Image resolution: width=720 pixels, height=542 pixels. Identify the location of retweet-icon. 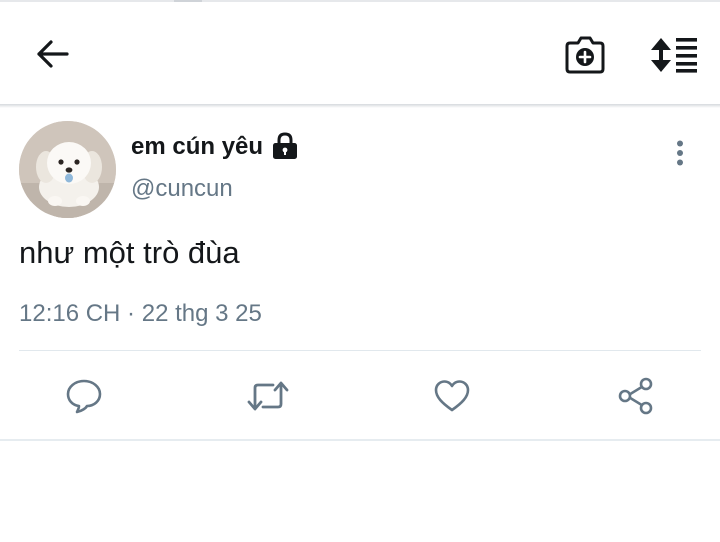
(268, 396).